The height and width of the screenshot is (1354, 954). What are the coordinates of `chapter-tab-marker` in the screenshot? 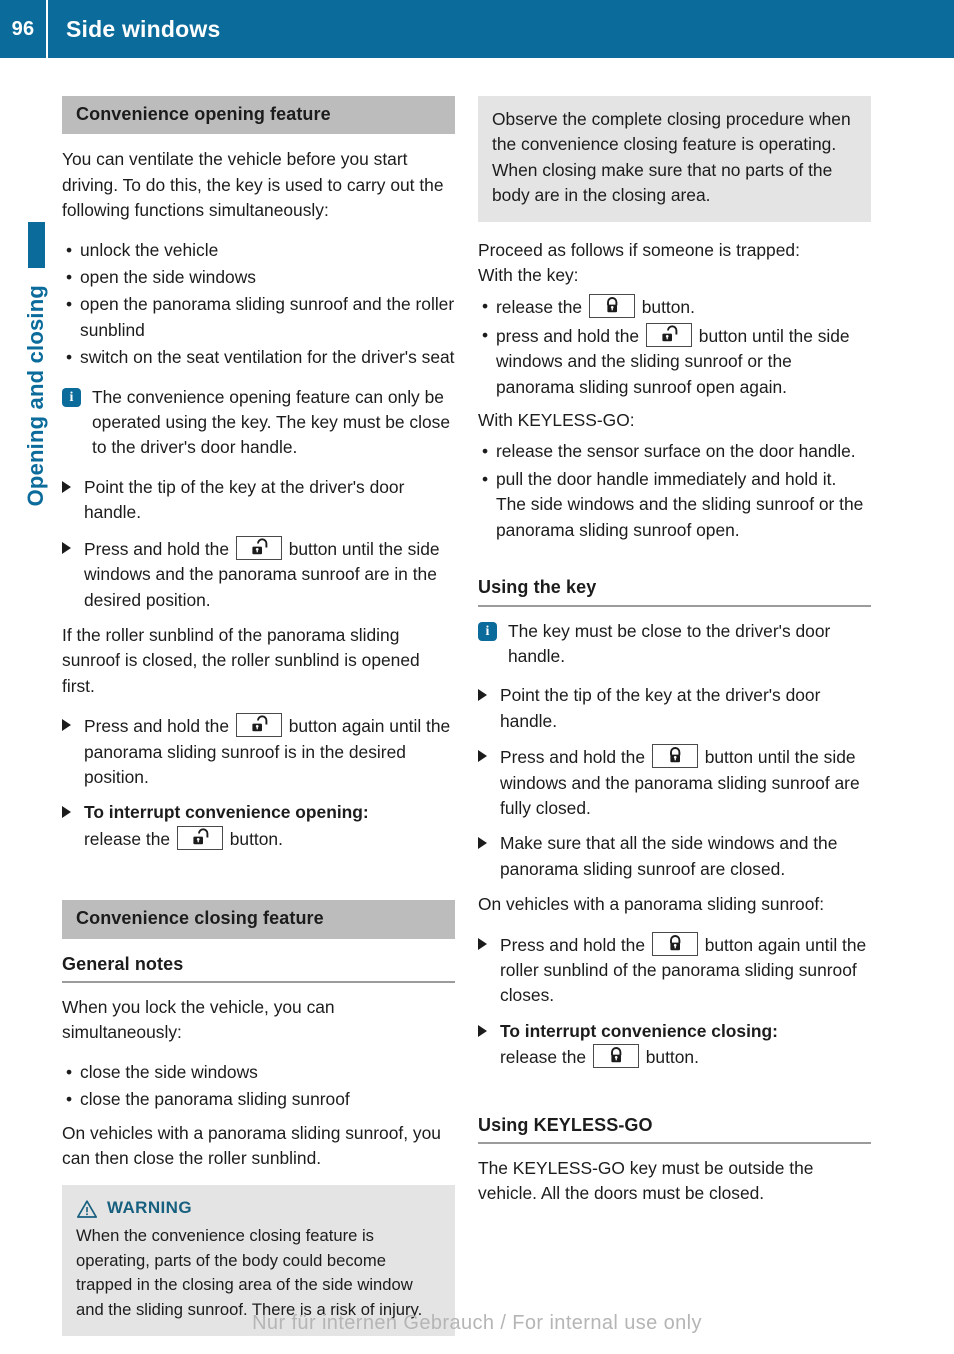 It's located at (36, 245).